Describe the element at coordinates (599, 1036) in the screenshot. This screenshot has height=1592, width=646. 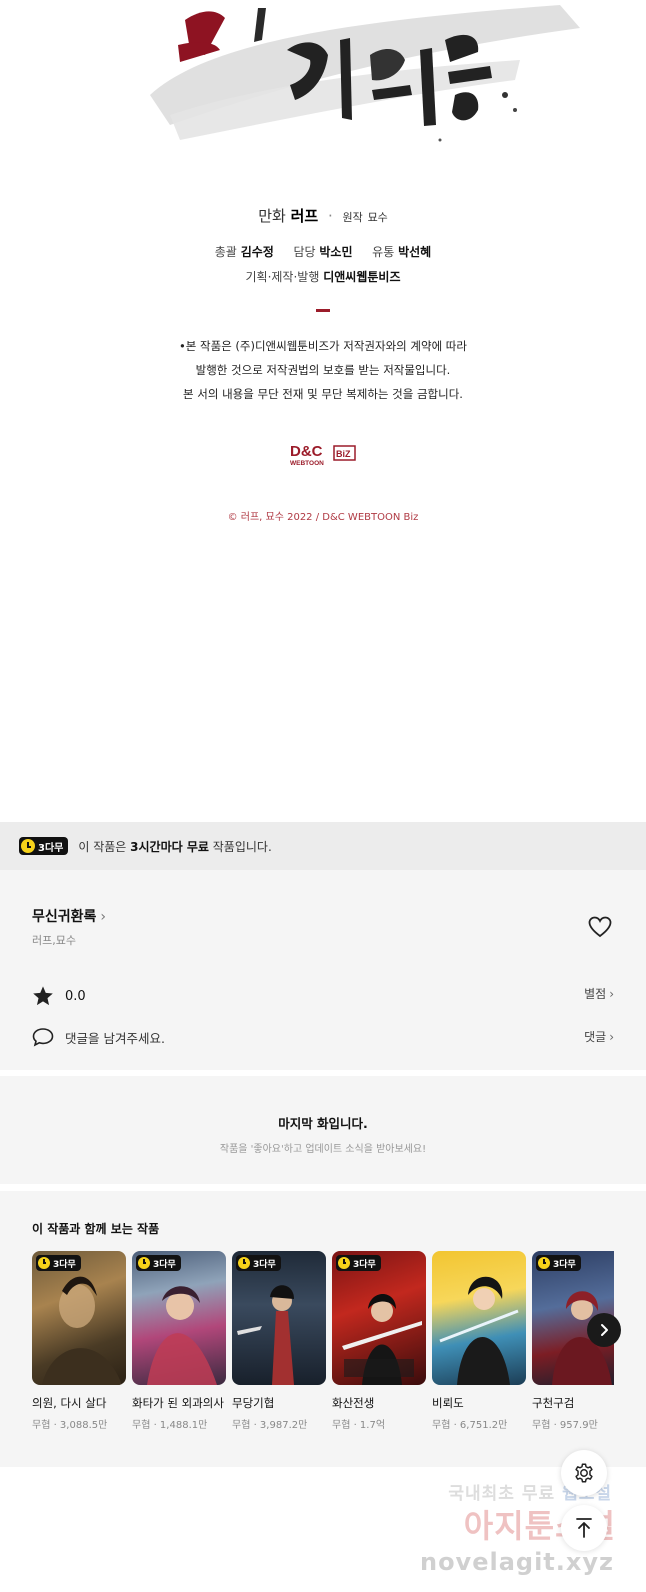
I see `comments-link: 댓글 ›` at that location.